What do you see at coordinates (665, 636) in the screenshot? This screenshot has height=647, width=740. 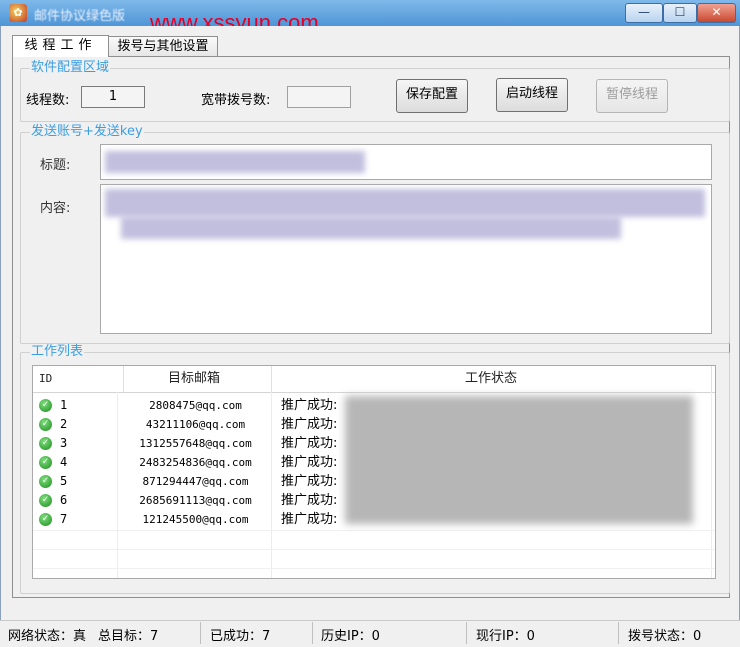 I see `dial-status: 拨号状态：0` at bounding box center [665, 636].